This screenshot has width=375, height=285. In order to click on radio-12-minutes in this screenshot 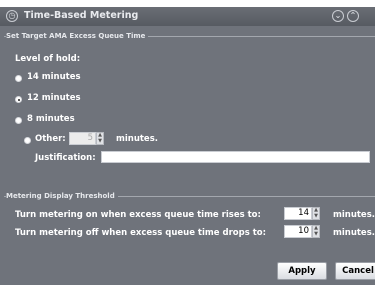, I will do `click(18, 99)`.